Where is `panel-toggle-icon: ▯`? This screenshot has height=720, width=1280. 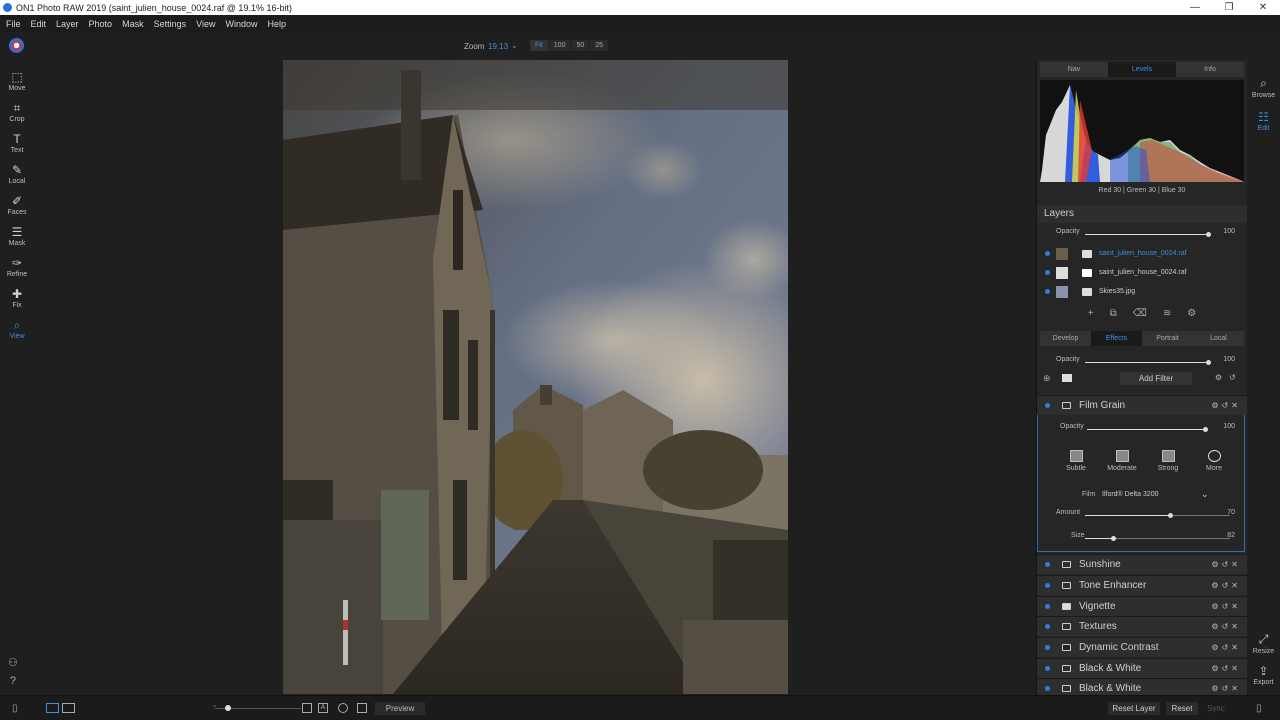 panel-toggle-icon: ▯ is located at coordinates (15, 708).